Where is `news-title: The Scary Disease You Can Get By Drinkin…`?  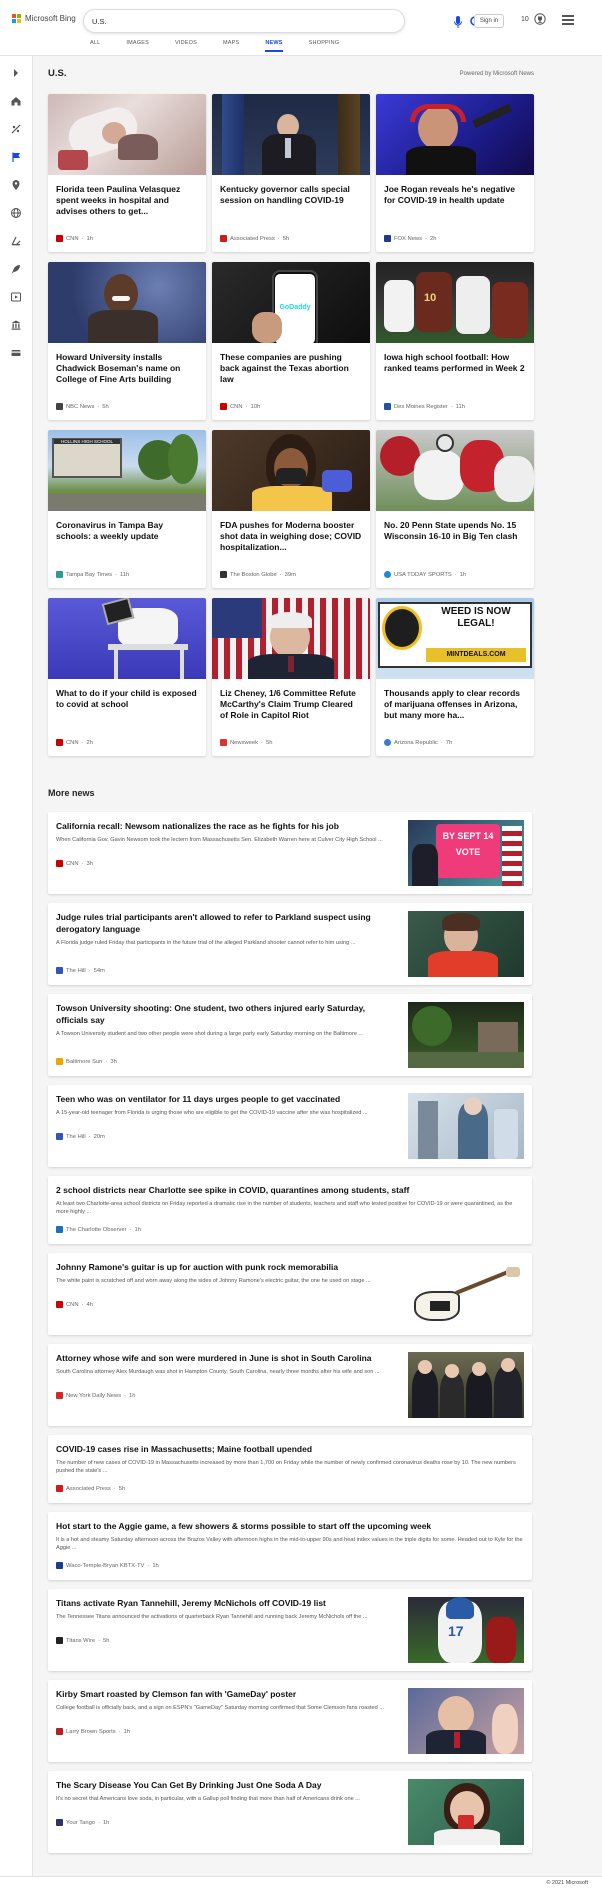 news-title: The Scary Disease You Can Get By Drinkin… is located at coordinates (226, 1785).